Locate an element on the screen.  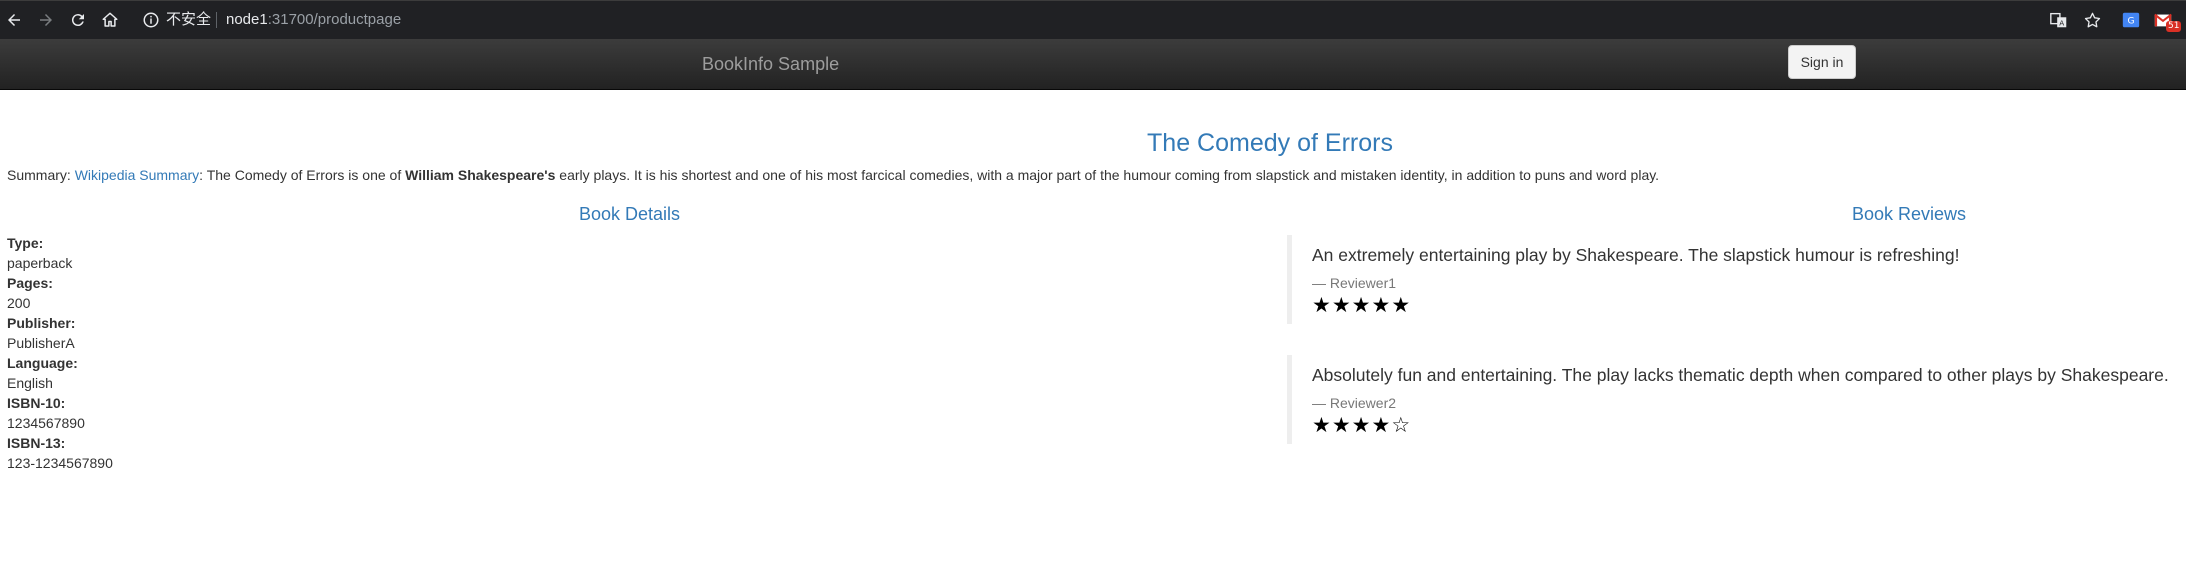
svg-text: G is located at coordinates (2130, 22).